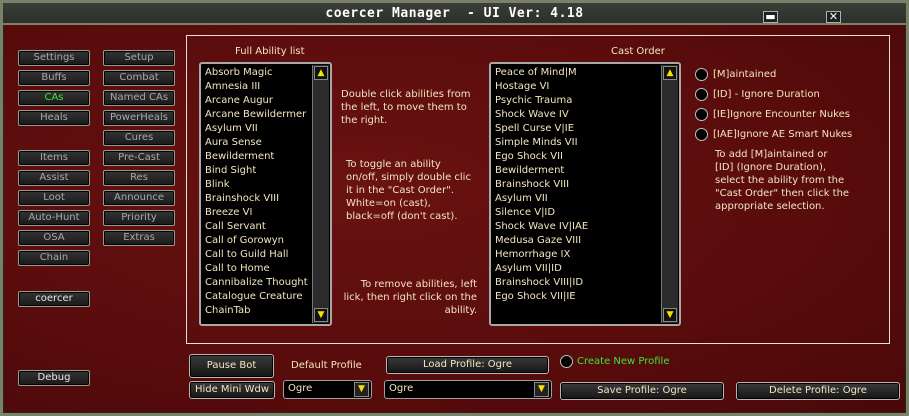 The width and height of the screenshot is (909, 416). I want to click on create-new-profile-label: Create New Profile, so click(623, 361).